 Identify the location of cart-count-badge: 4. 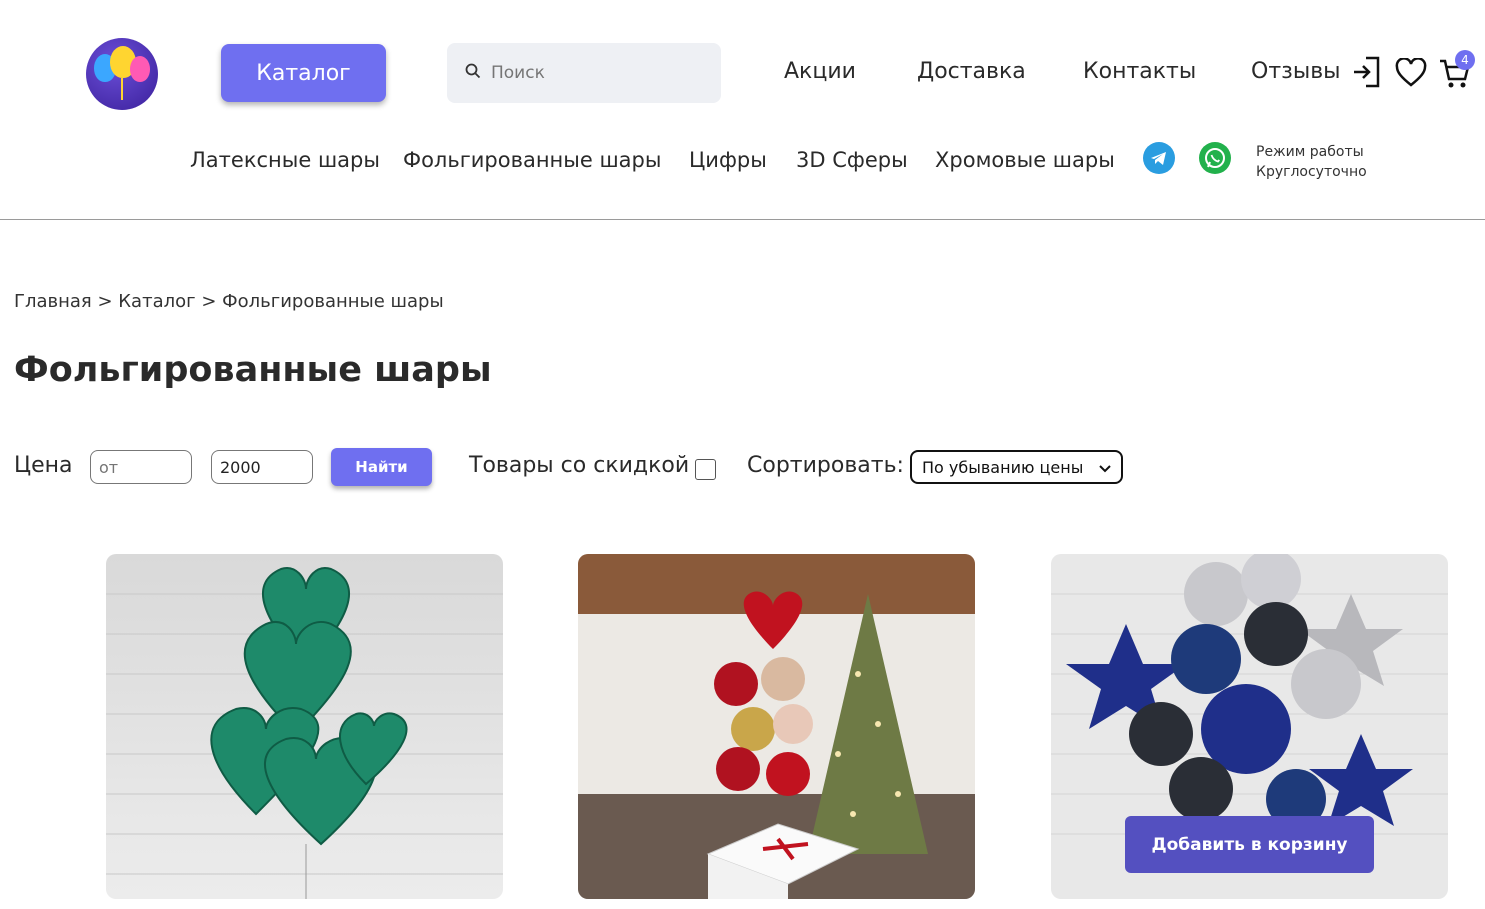
(1465, 60).